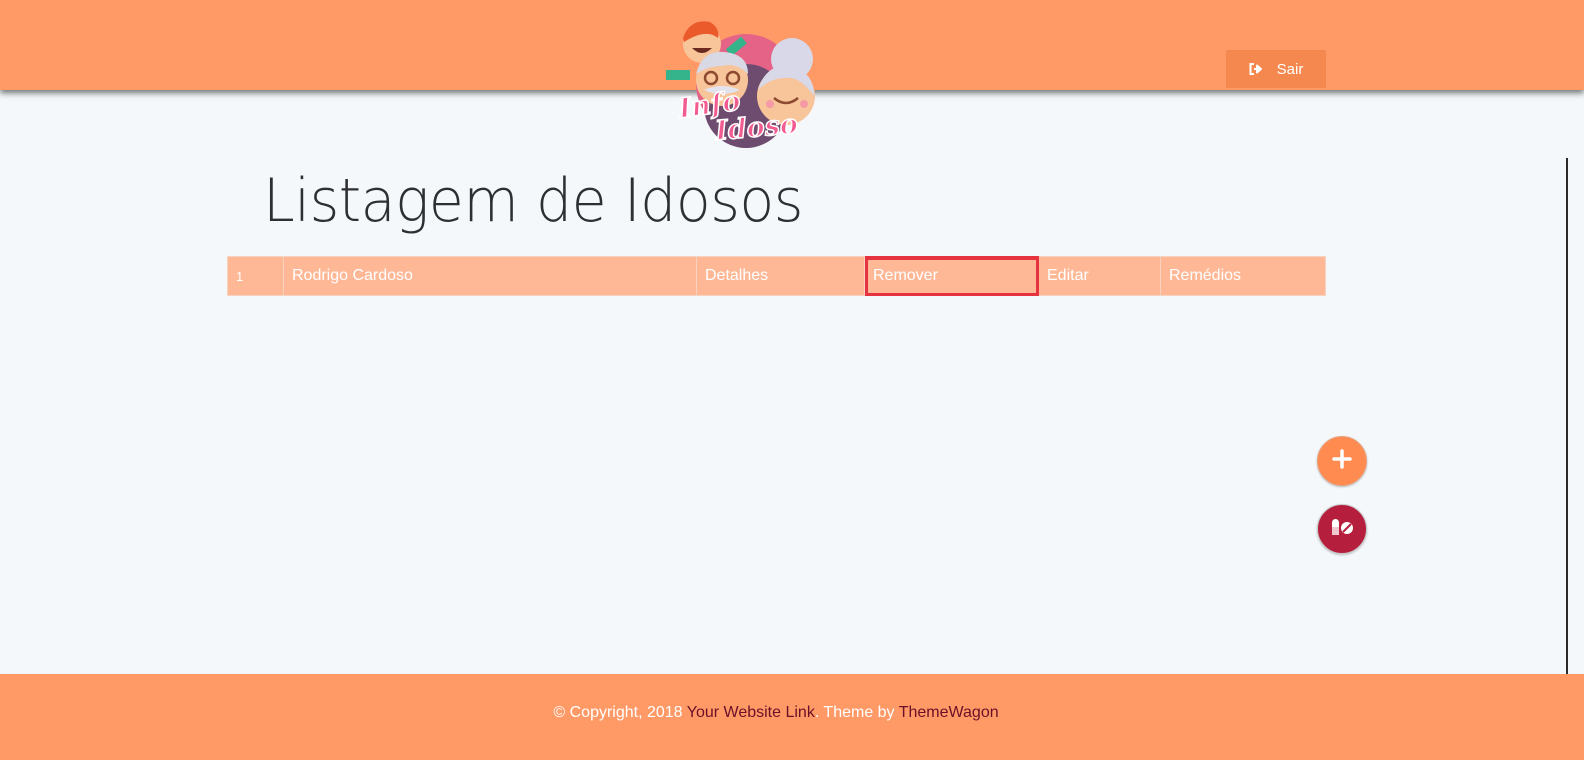 This screenshot has width=1584, height=760. I want to click on edit-link: Editar, so click(1099, 276).